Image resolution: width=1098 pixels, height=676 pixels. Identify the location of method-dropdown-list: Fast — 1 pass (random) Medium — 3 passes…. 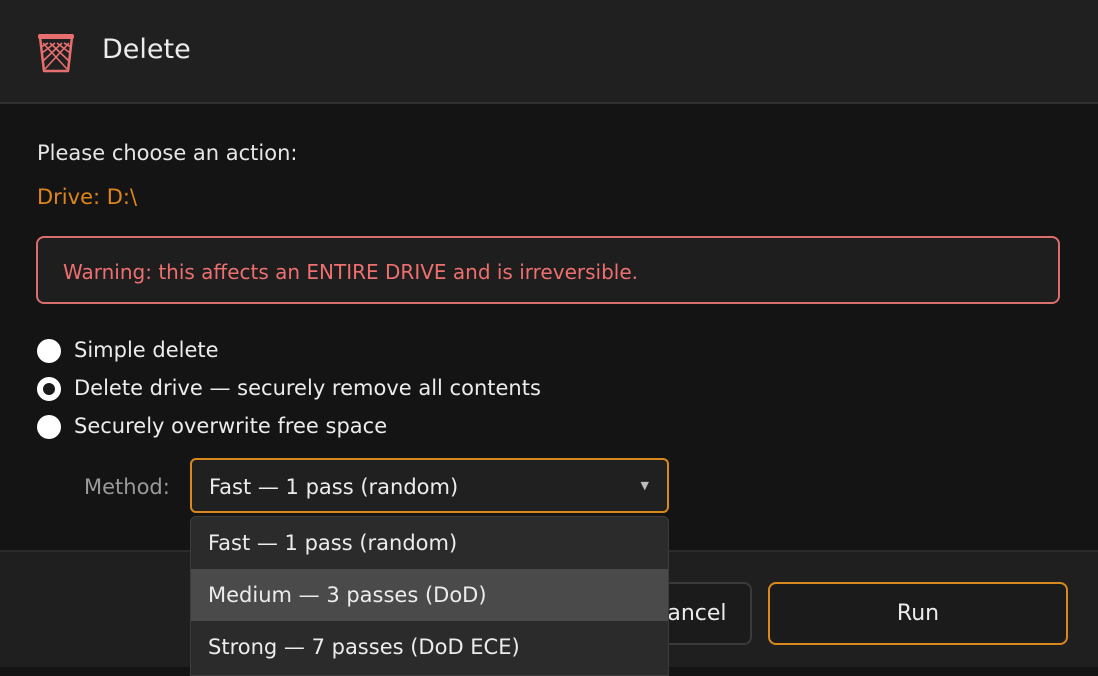
(429, 596).